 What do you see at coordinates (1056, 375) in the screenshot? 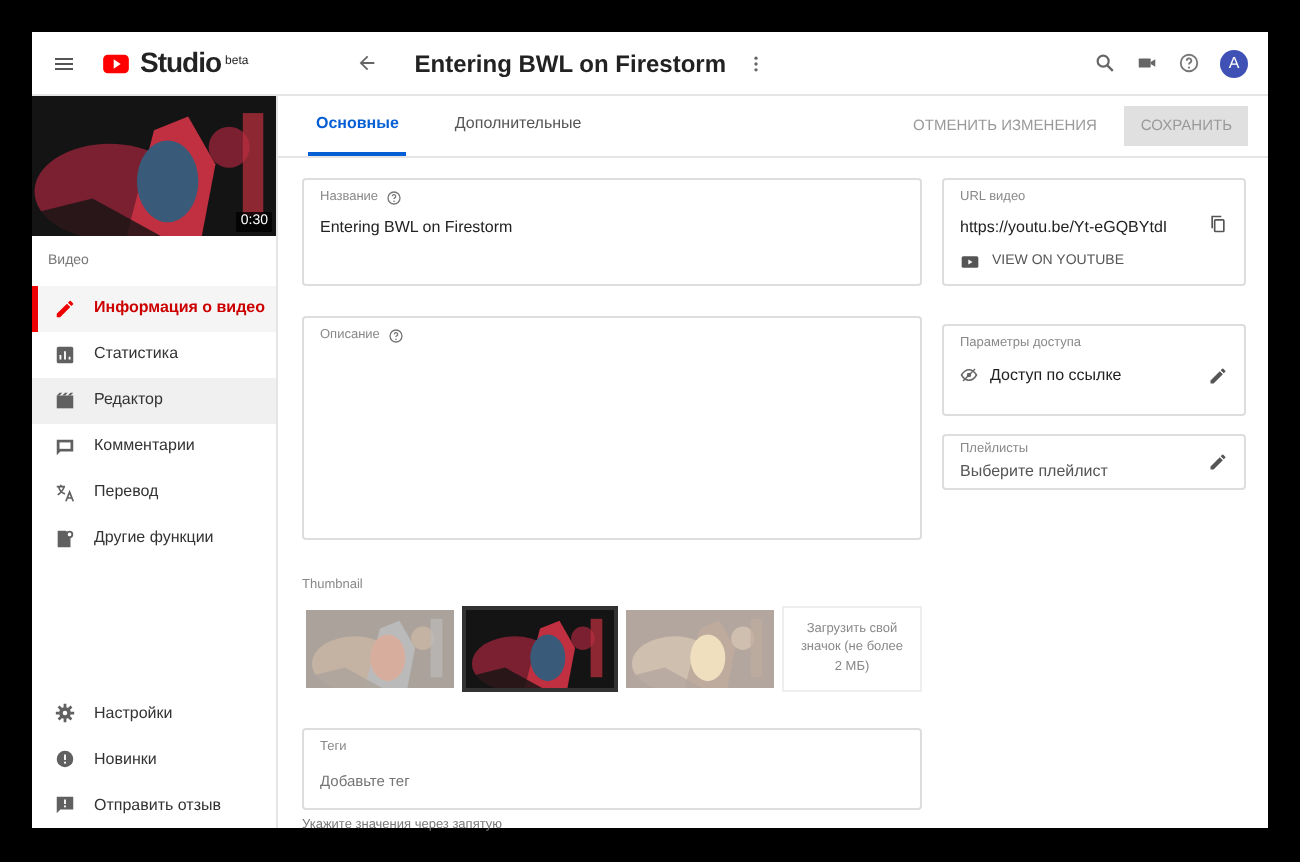
I see `access-value: Доступ по ссылке` at bounding box center [1056, 375].